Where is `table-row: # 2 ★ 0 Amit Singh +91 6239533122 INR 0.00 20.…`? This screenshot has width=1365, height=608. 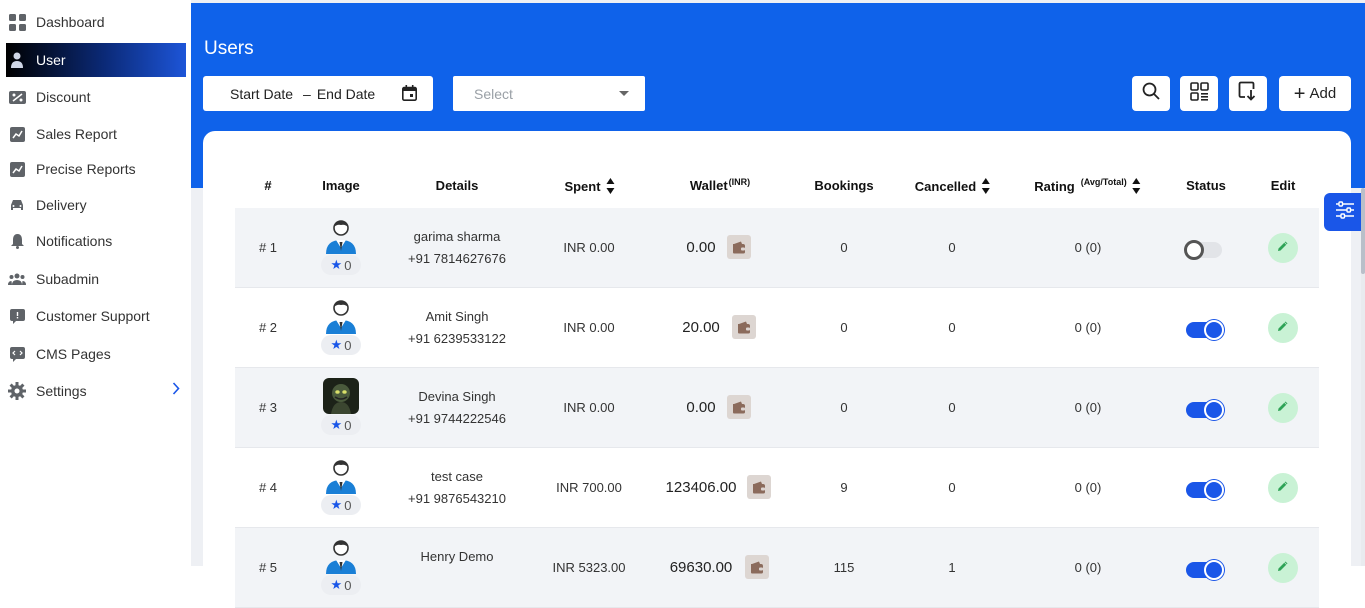
table-row: # 2 ★ 0 Amit Singh +91 6239533122 INR 0.00 20.… is located at coordinates (777, 328).